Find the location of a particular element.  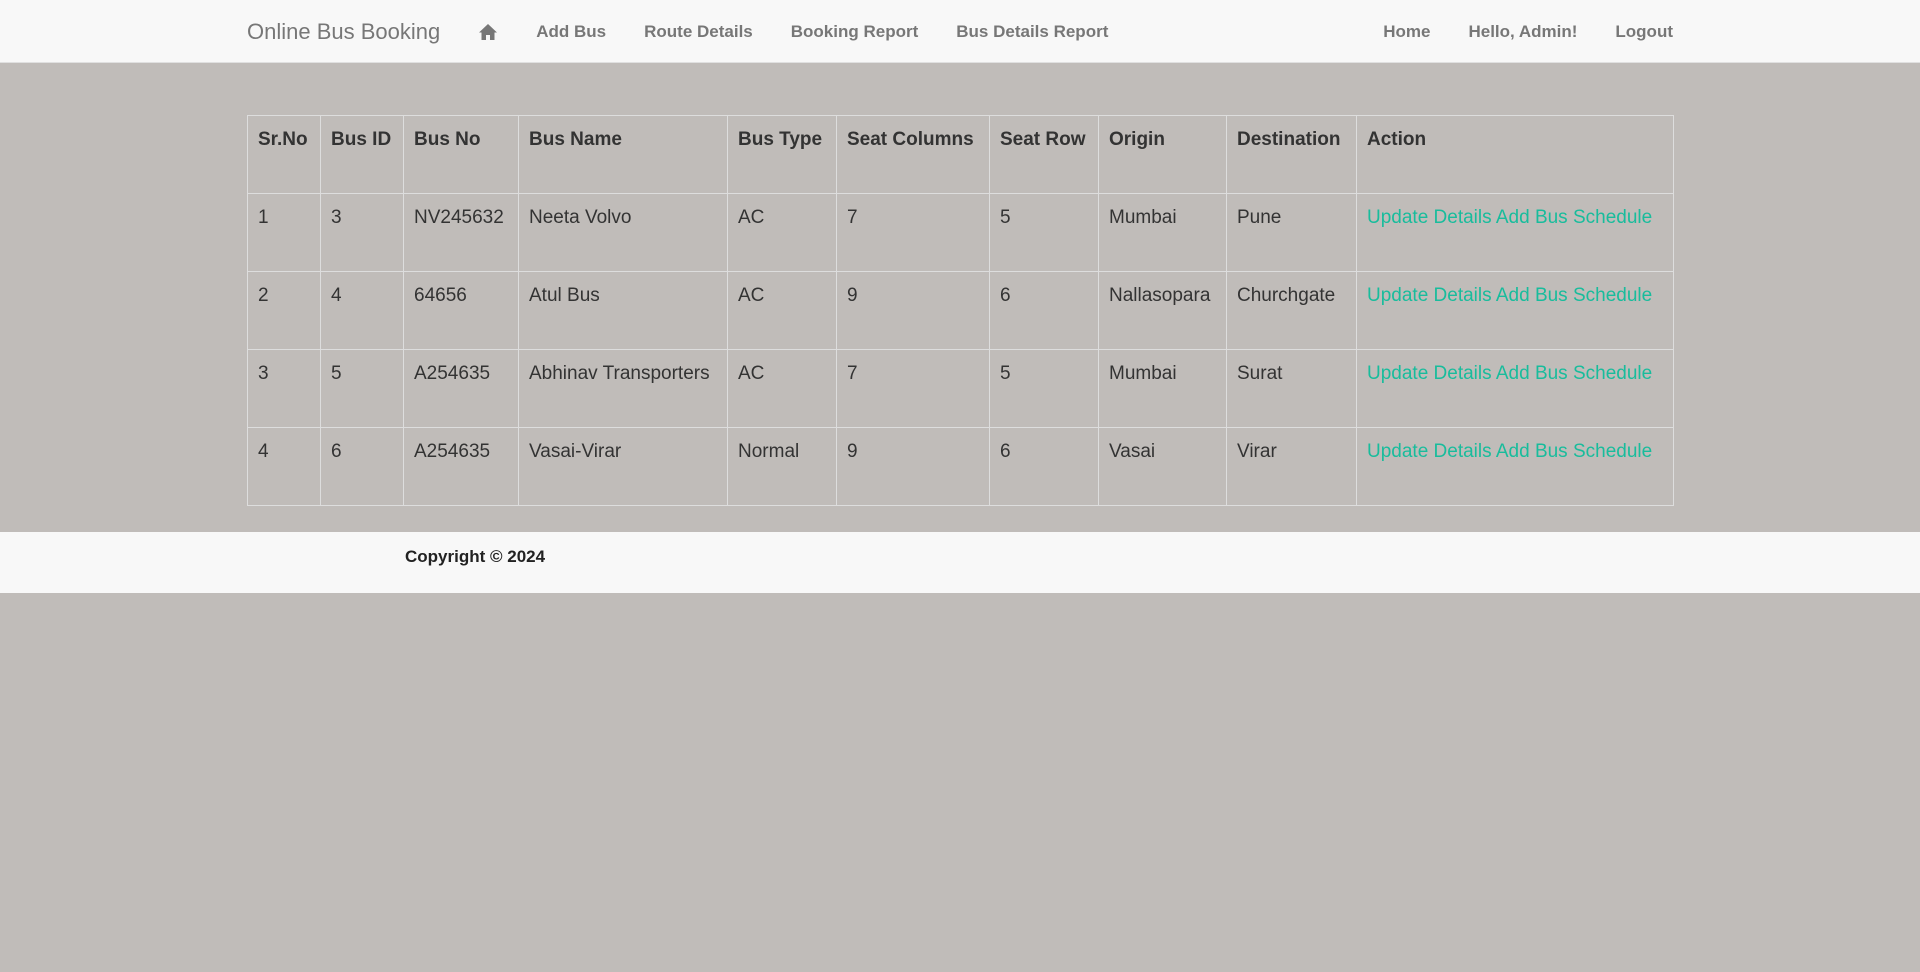

cell-destination: Virar is located at coordinates (1291, 466).